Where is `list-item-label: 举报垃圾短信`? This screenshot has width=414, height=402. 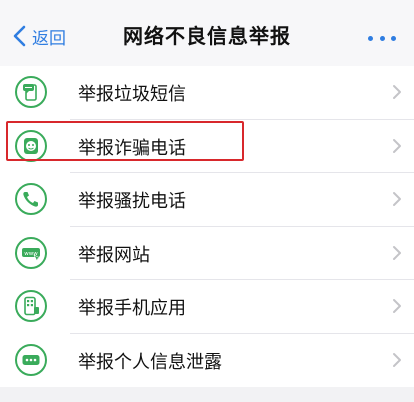 list-item-label: 举报垃圾短信 is located at coordinates (132, 94).